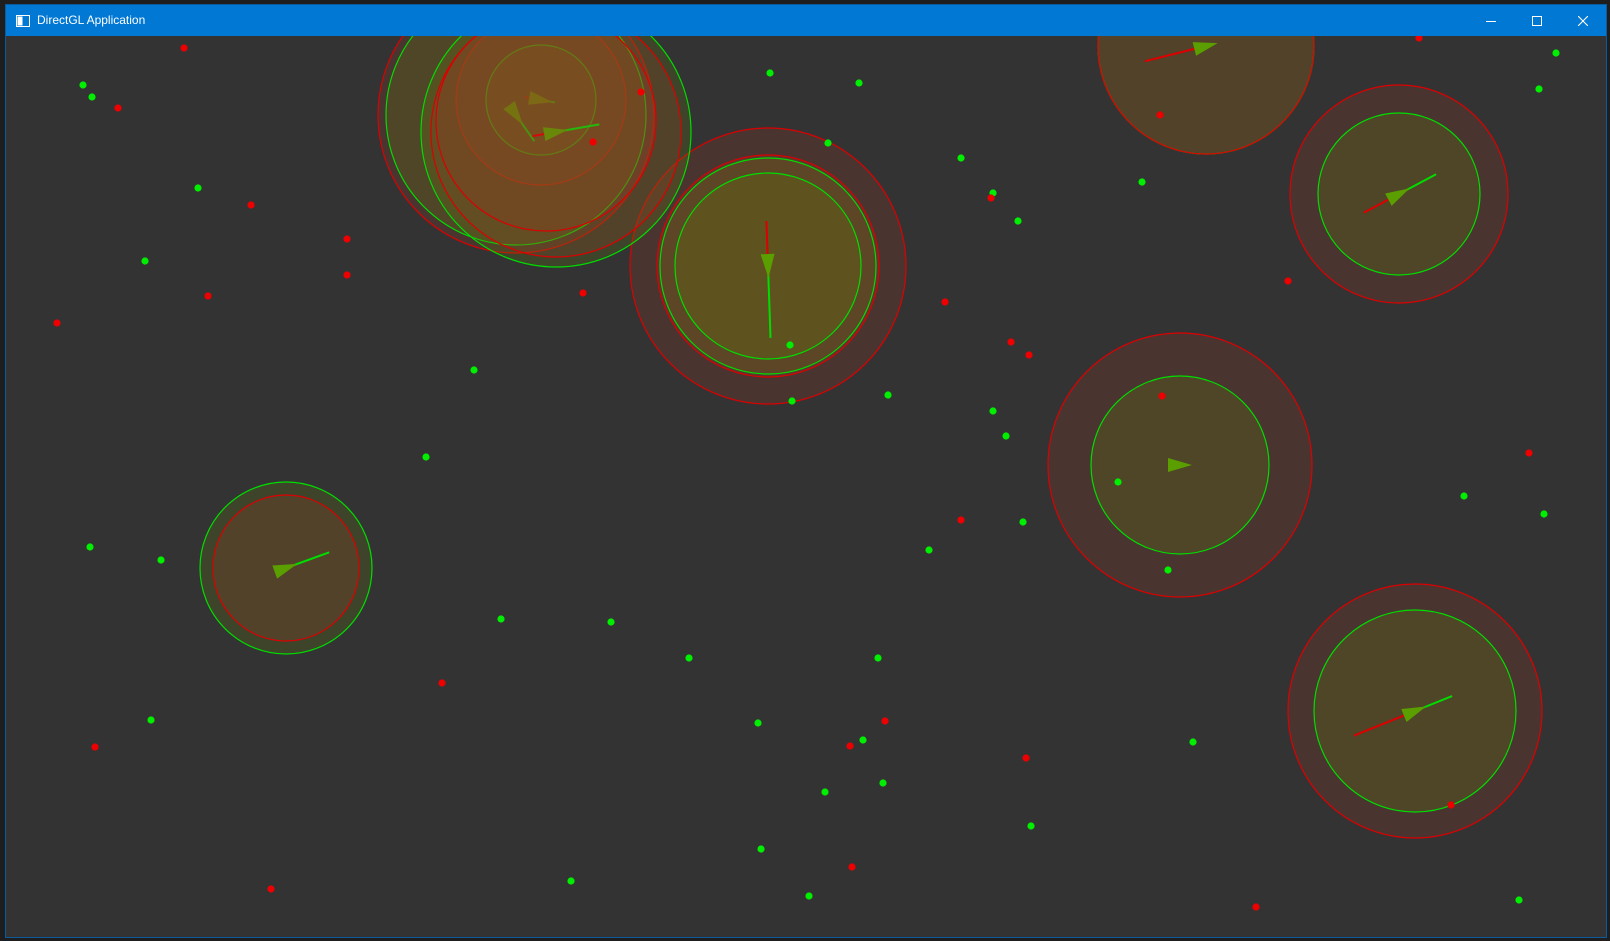  I want to click on minimize-button, so click(1491, 20).